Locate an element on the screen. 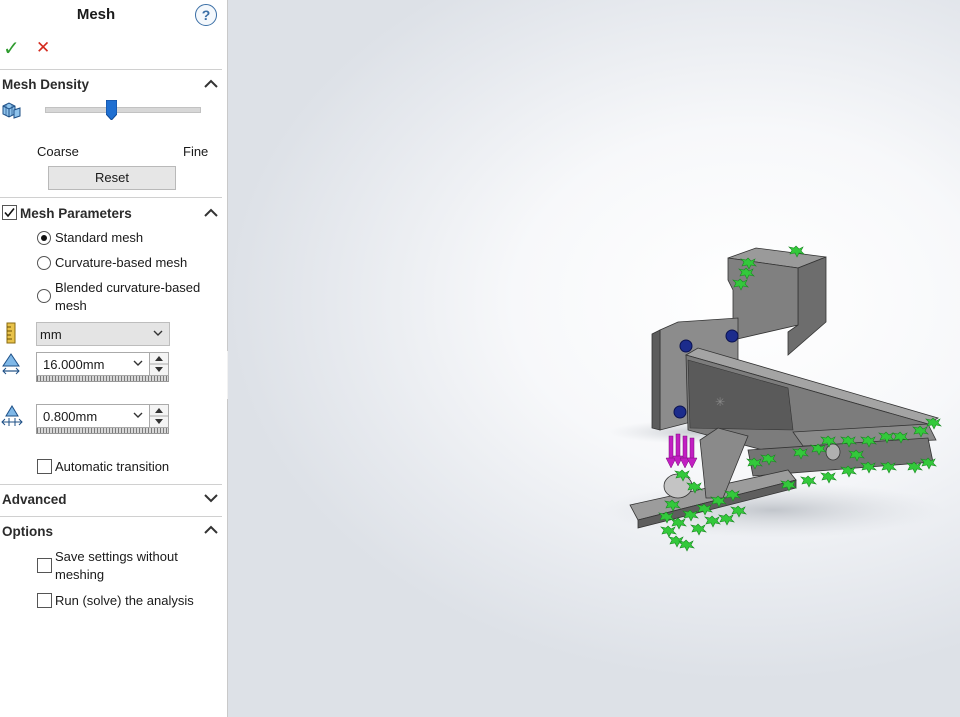 Image resolution: width=960 pixels, height=717 pixels. unit-select-value: mm is located at coordinates (51, 334).